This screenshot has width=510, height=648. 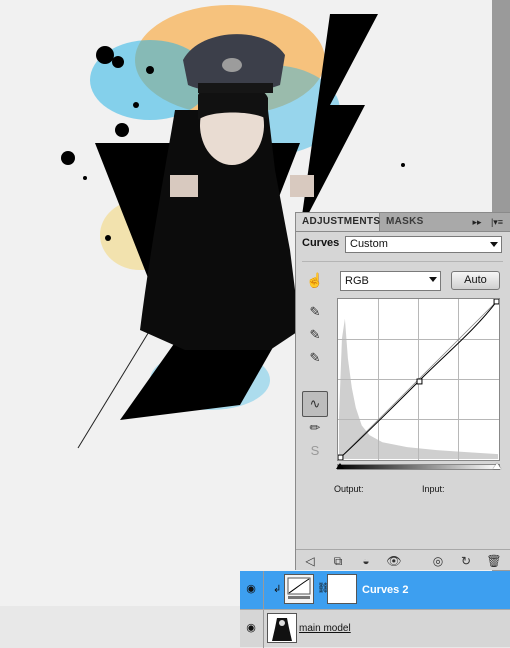 I want to click on panel-tabbar: ADJUSTMENTS MASKS ▸▸ |▾≡, so click(x=403, y=222).